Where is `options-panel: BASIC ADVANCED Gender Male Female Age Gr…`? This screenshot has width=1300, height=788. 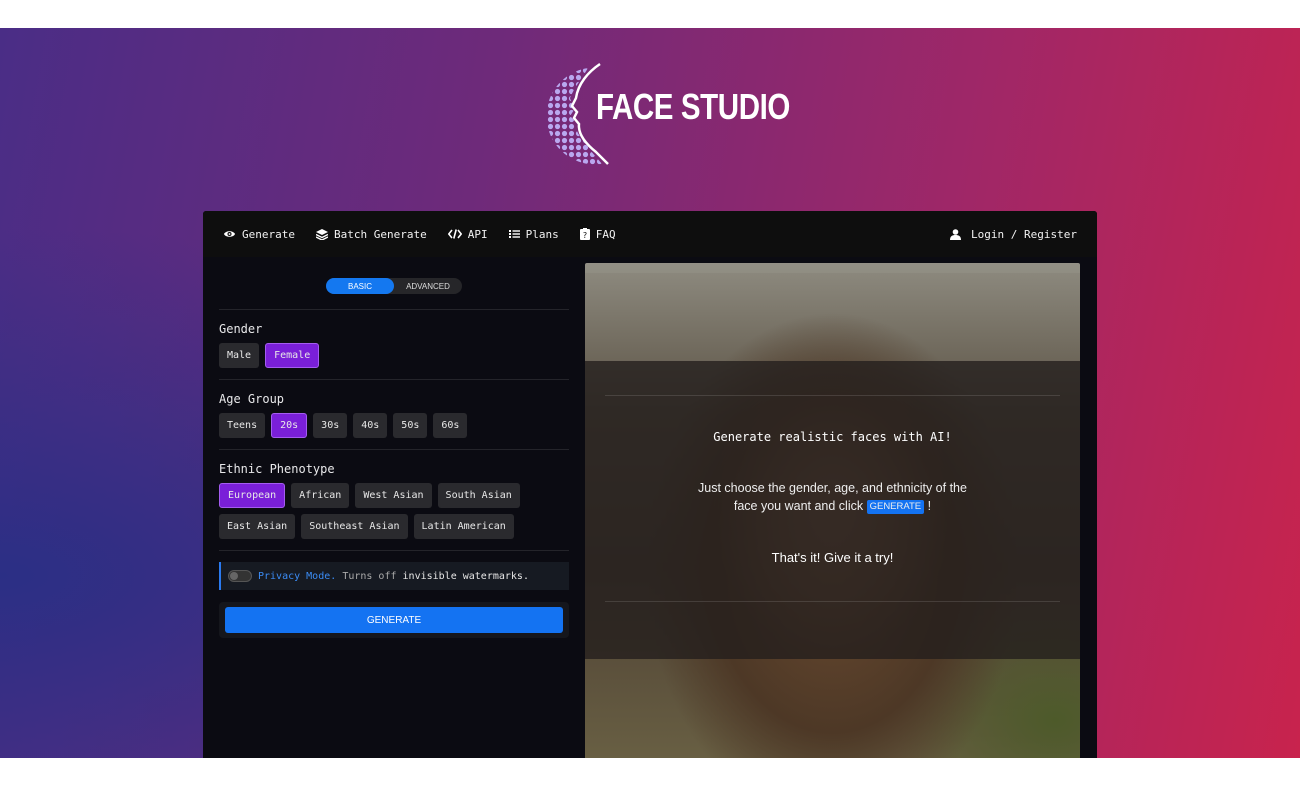 options-panel: BASIC ADVANCED Gender Male Female Age Gr… is located at coordinates (394, 450).